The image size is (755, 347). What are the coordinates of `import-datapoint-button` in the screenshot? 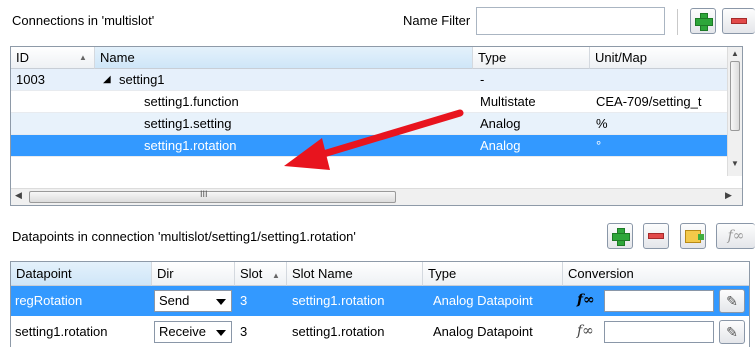 It's located at (693, 236).